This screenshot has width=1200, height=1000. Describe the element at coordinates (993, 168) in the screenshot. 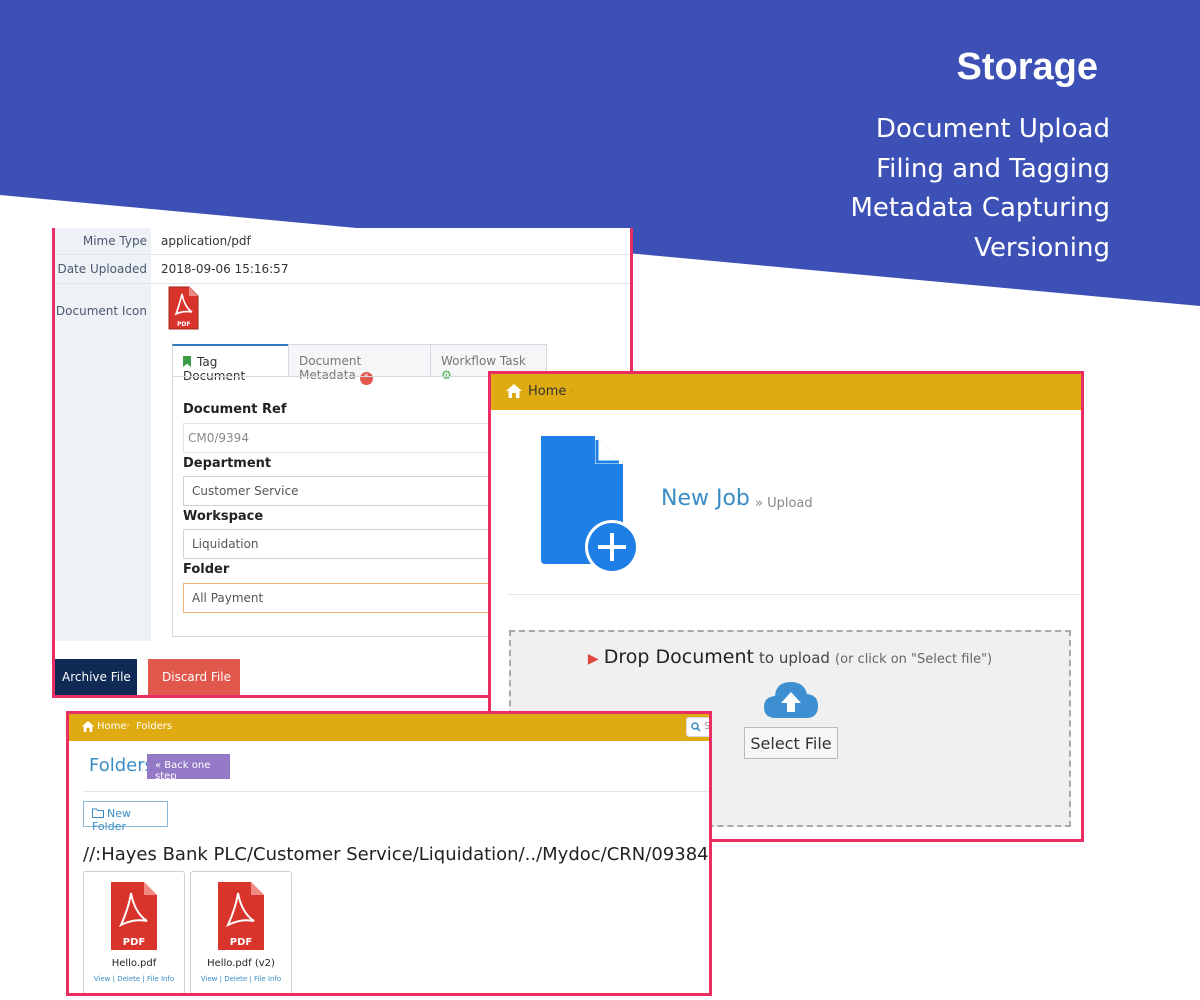

I see `hero-feature: Filing and Tagging` at that location.